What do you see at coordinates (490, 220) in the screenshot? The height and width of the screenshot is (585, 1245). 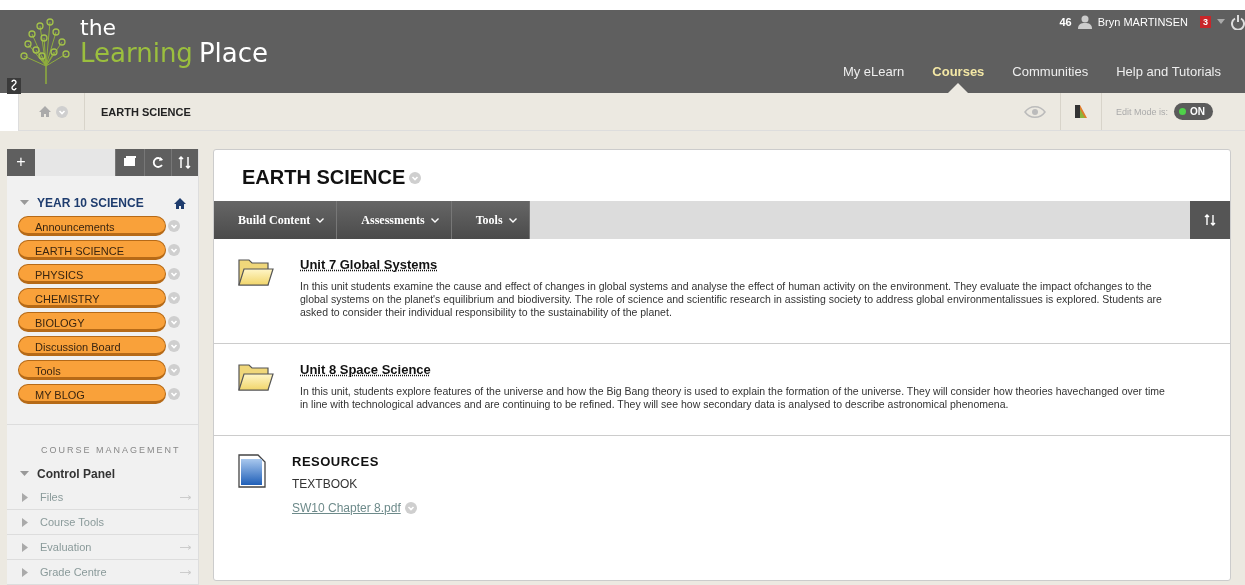 I see `action-menu-button: Tools` at bounding box center [490, 220].